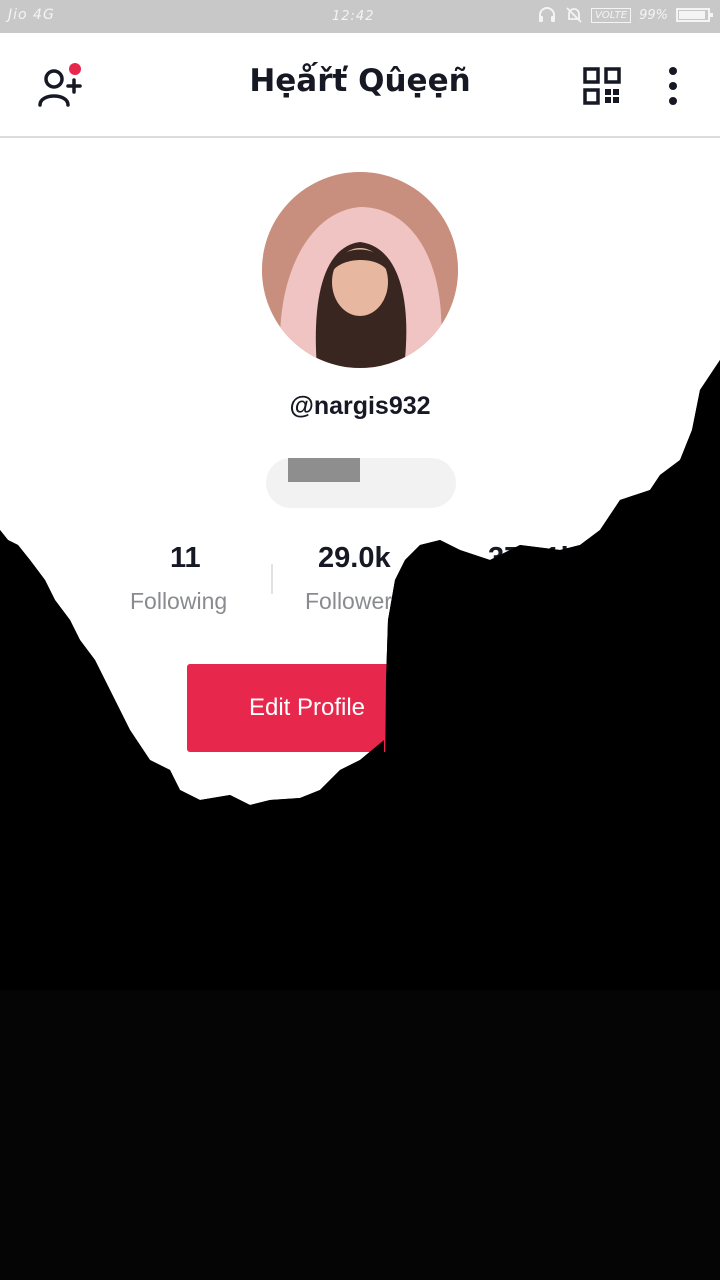  What do you see at coordinates (602, 86) in the screenshot?
I see `qr-code-icon` at bounding box center [602, 86].